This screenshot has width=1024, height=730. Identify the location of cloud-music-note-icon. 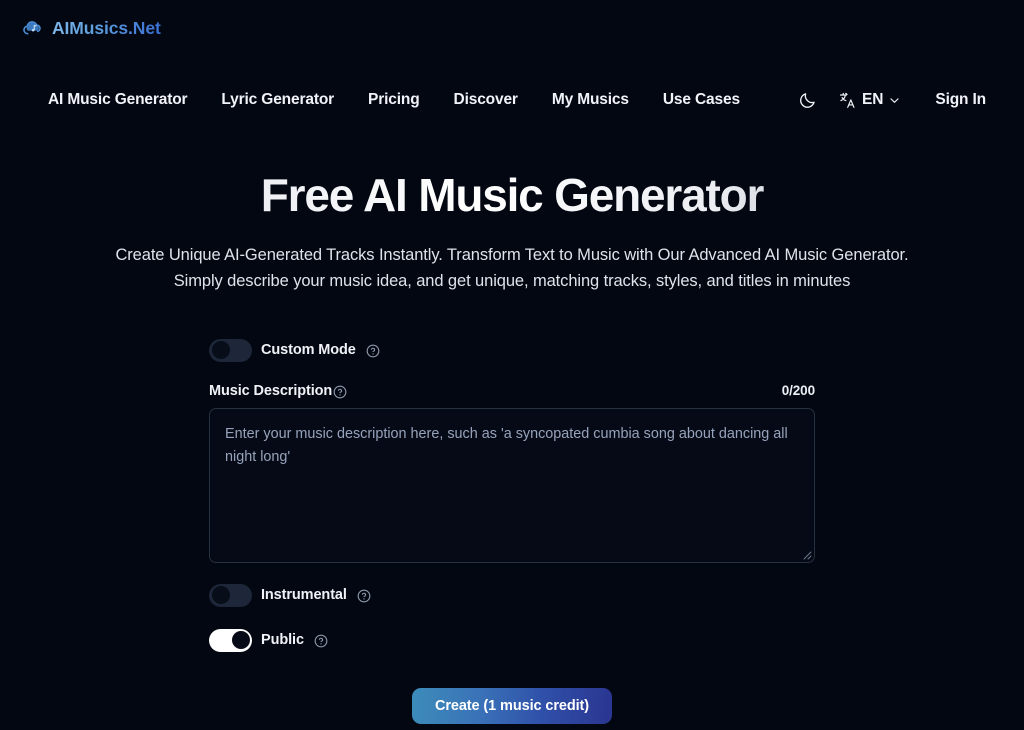
(32, 28).